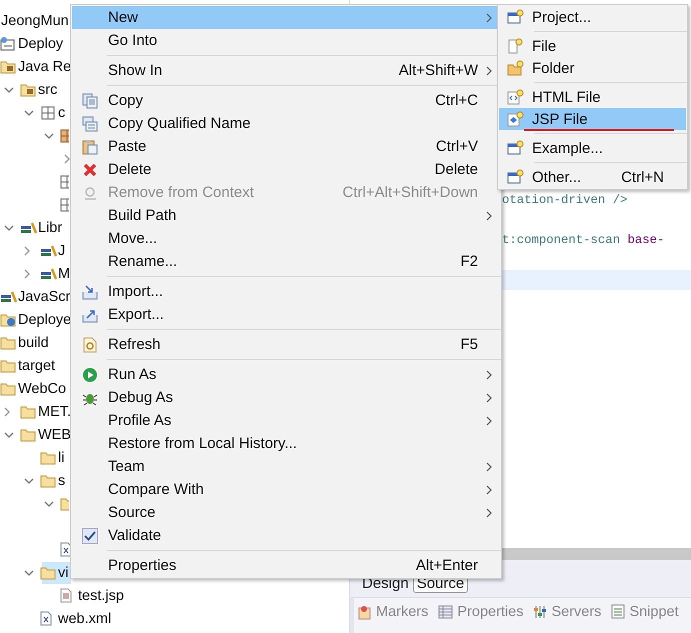 The height and width of the screenshot is (633, 691). What do you see at coordinates (37, 366) in the screenshot?
I see `tree-item: target` at bounding box center [37, 366].